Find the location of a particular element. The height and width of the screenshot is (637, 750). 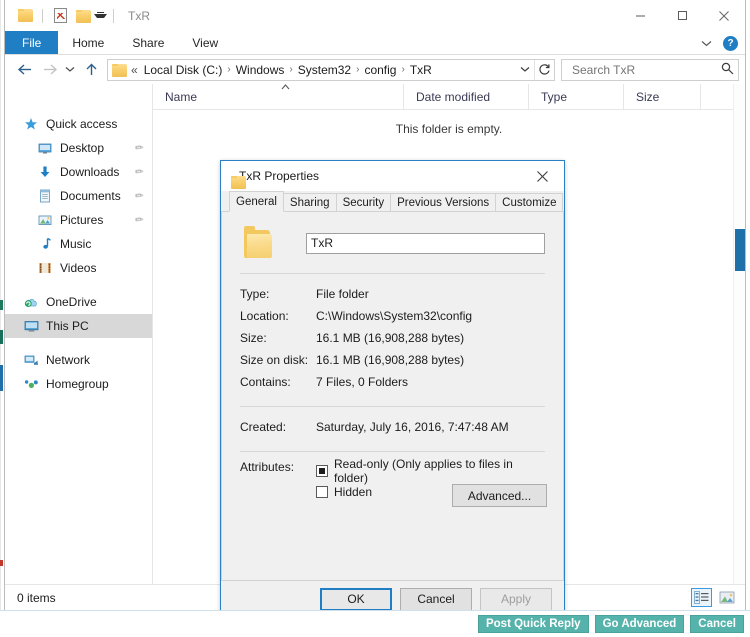

column-header-label: Date modified is located at coordinates (453, 96).